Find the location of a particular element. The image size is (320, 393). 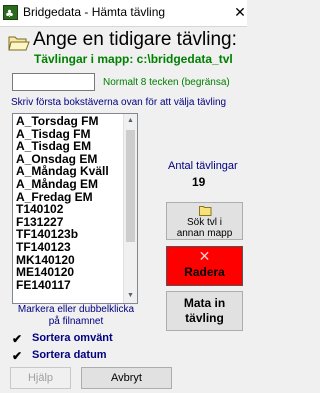

search-button-label-1: Sök tvl i is located at coordinates (204, 222).